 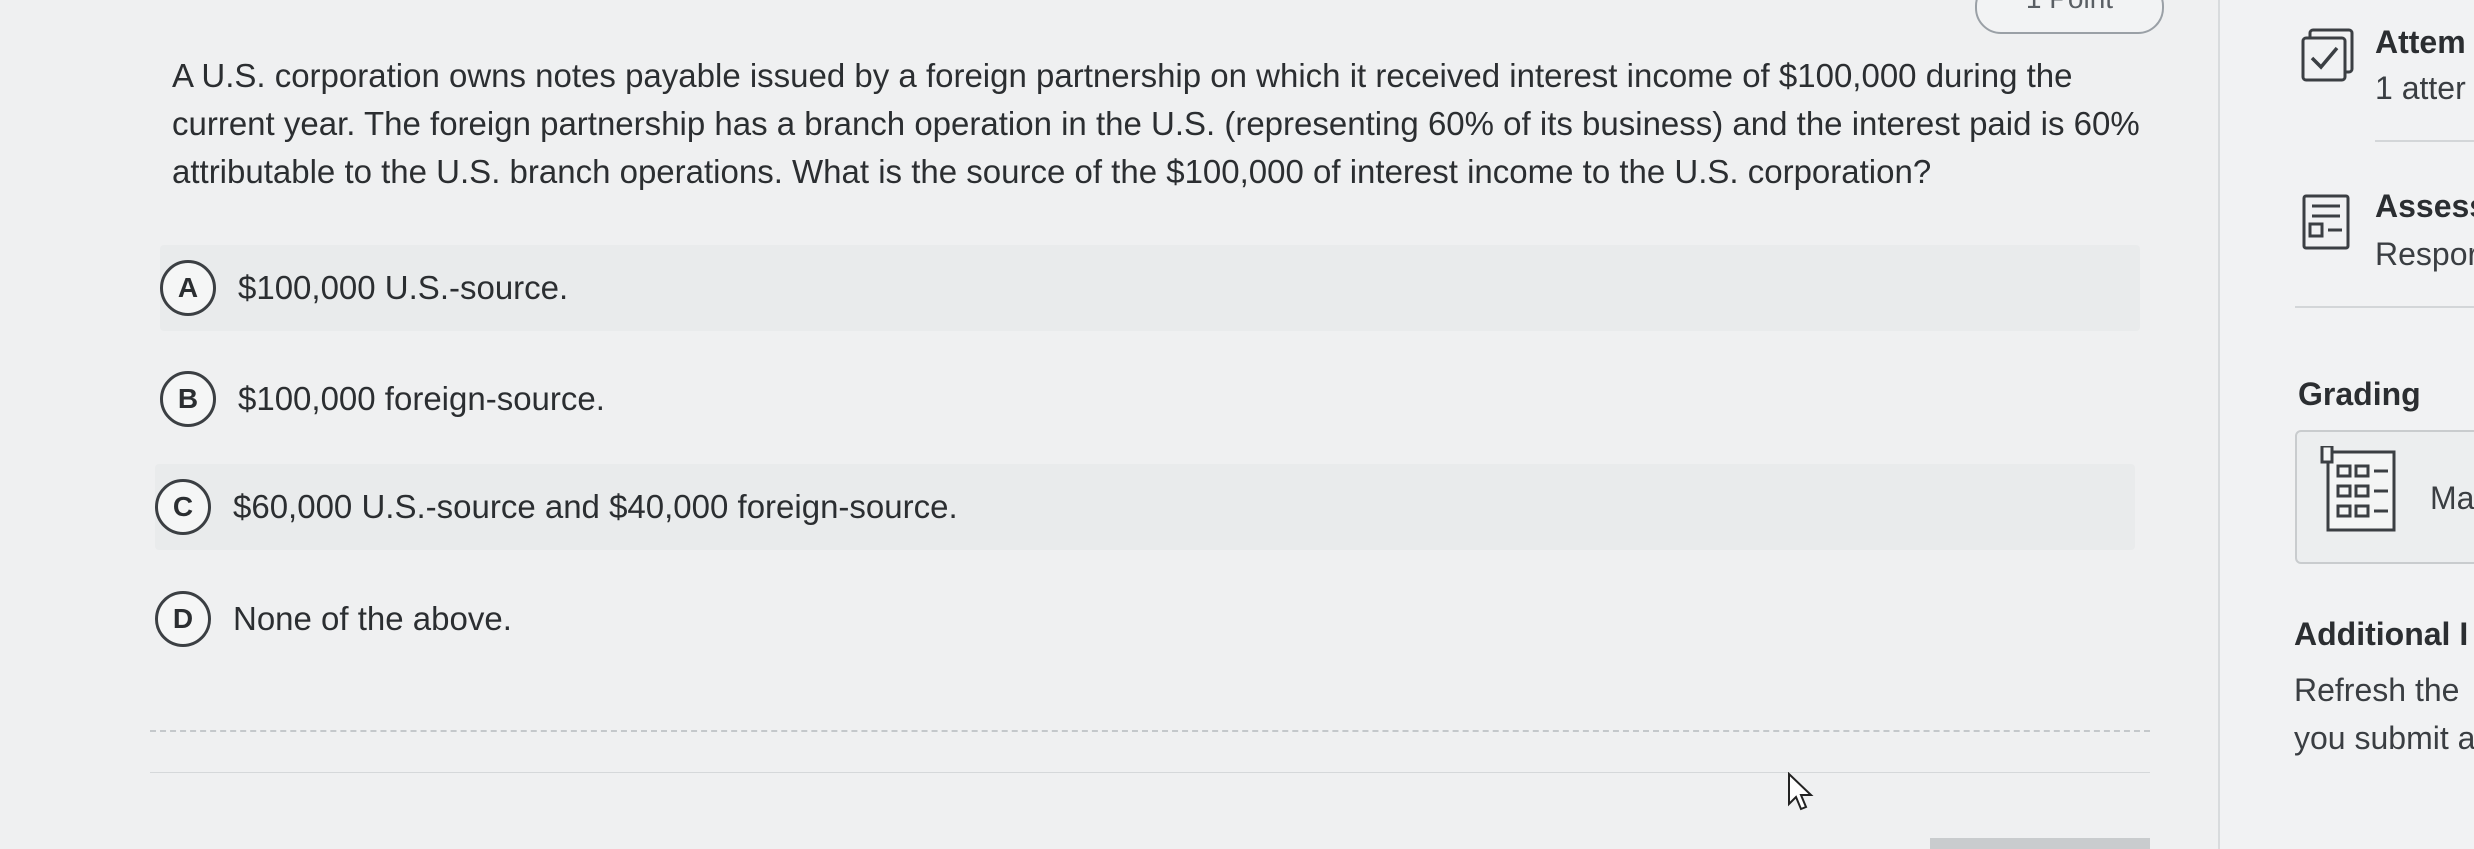 What do you see at coordinates (1801, 791) in the screenshot?
I see `cursor-icon` at bounding box center [1801, 791].